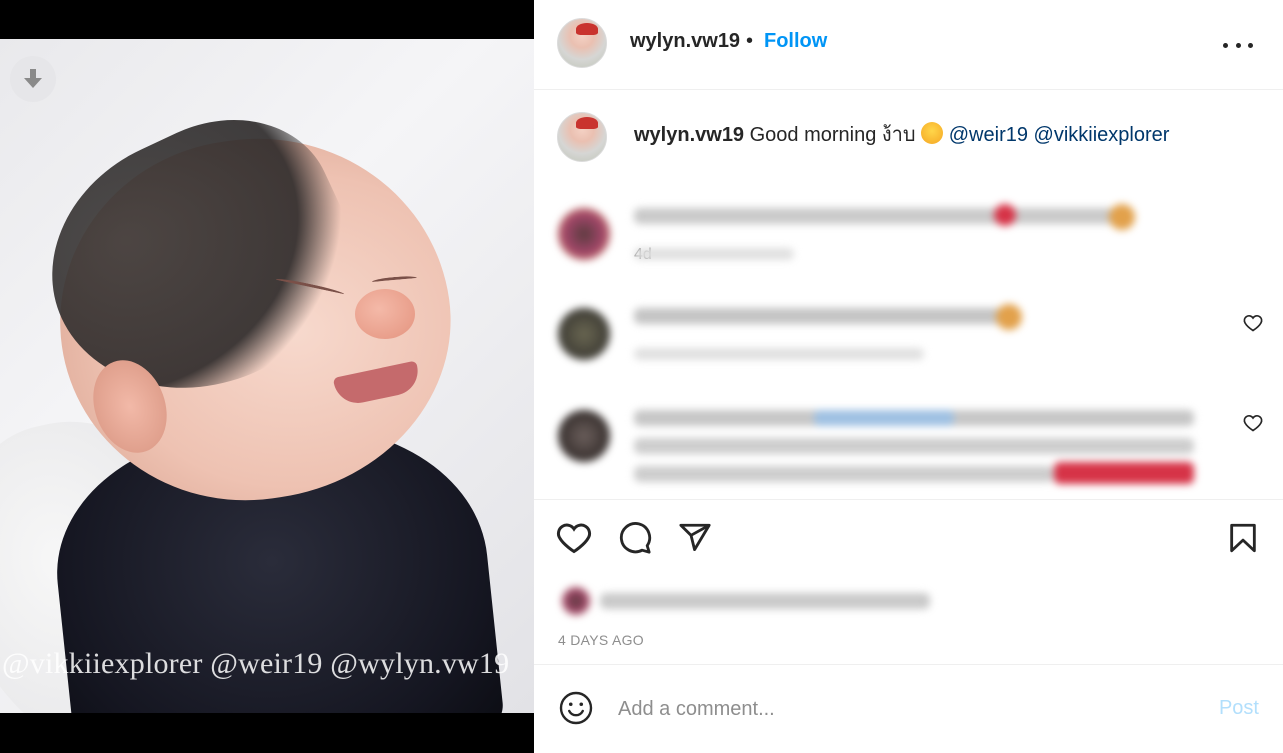 Image resolution: width=1283 pixels, height=753 pixels. Describe the element at coordinates (932, 133) in the screenshot. I see `smiling-face-with-hearts-icon` at that location.